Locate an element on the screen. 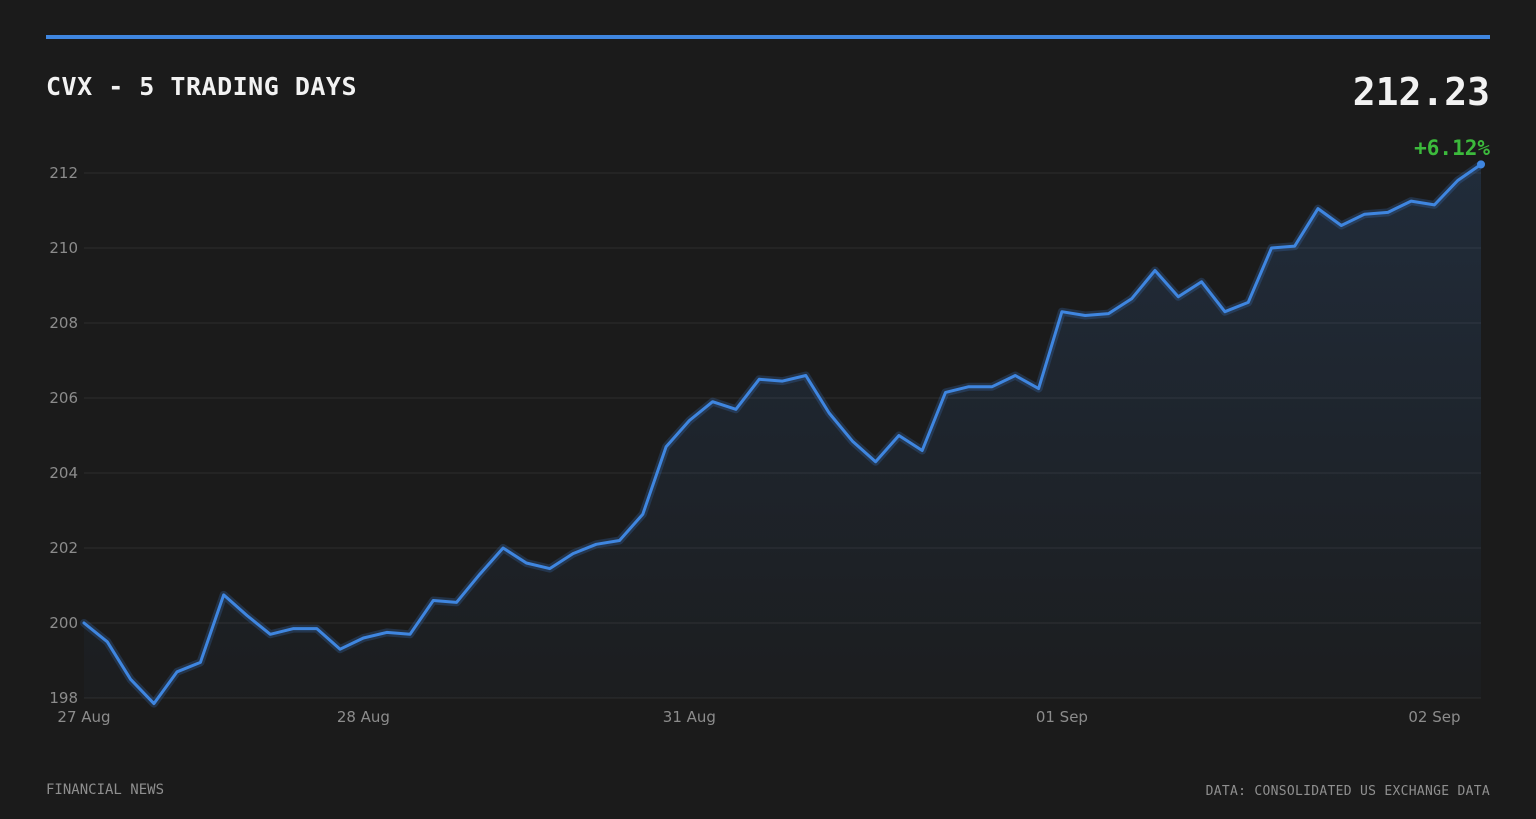 The height and width of the screenshot is (819, 1536). x-tick-label: 28 Aug is located at coordinates (363, 717).